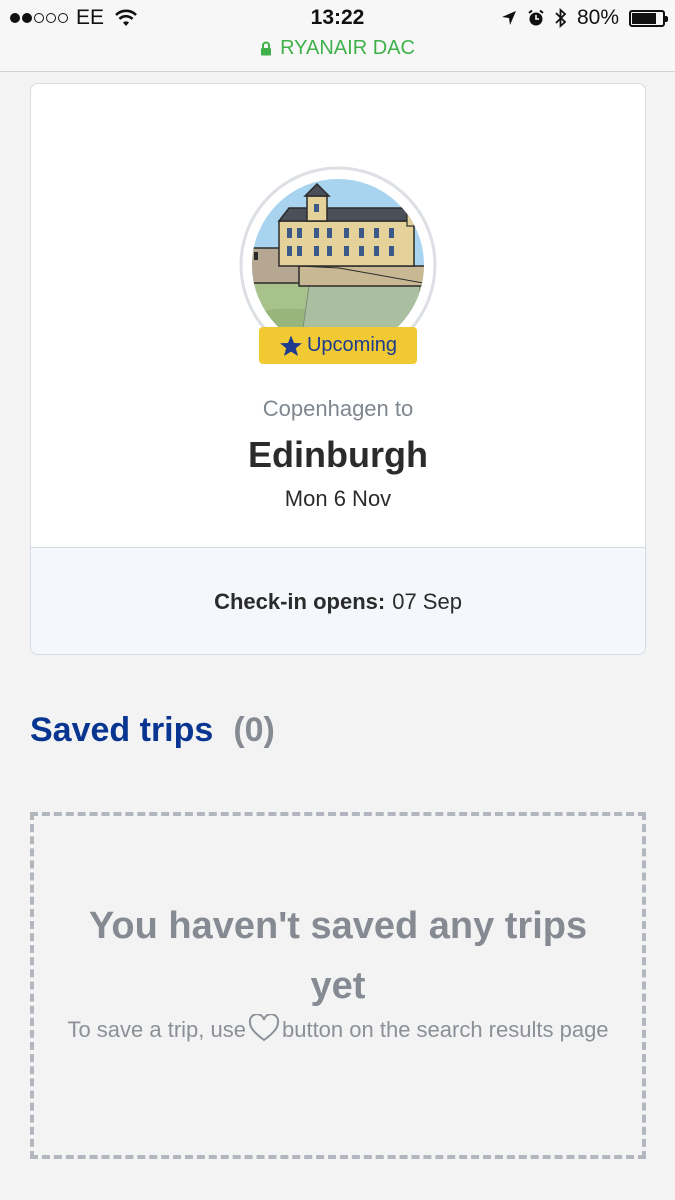  What do you see at coordinates (352, 345) in the screenshot?
I see `badge-label: Upcoming` at bounding box center [352, 345].